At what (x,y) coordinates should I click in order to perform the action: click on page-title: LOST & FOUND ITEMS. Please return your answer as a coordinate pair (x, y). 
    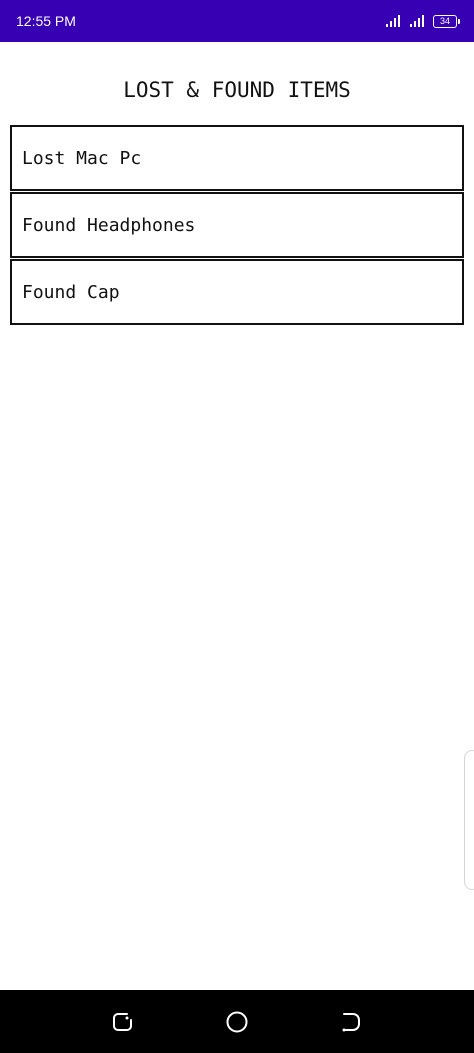
    Looking at the image, I should click on (237, 90).